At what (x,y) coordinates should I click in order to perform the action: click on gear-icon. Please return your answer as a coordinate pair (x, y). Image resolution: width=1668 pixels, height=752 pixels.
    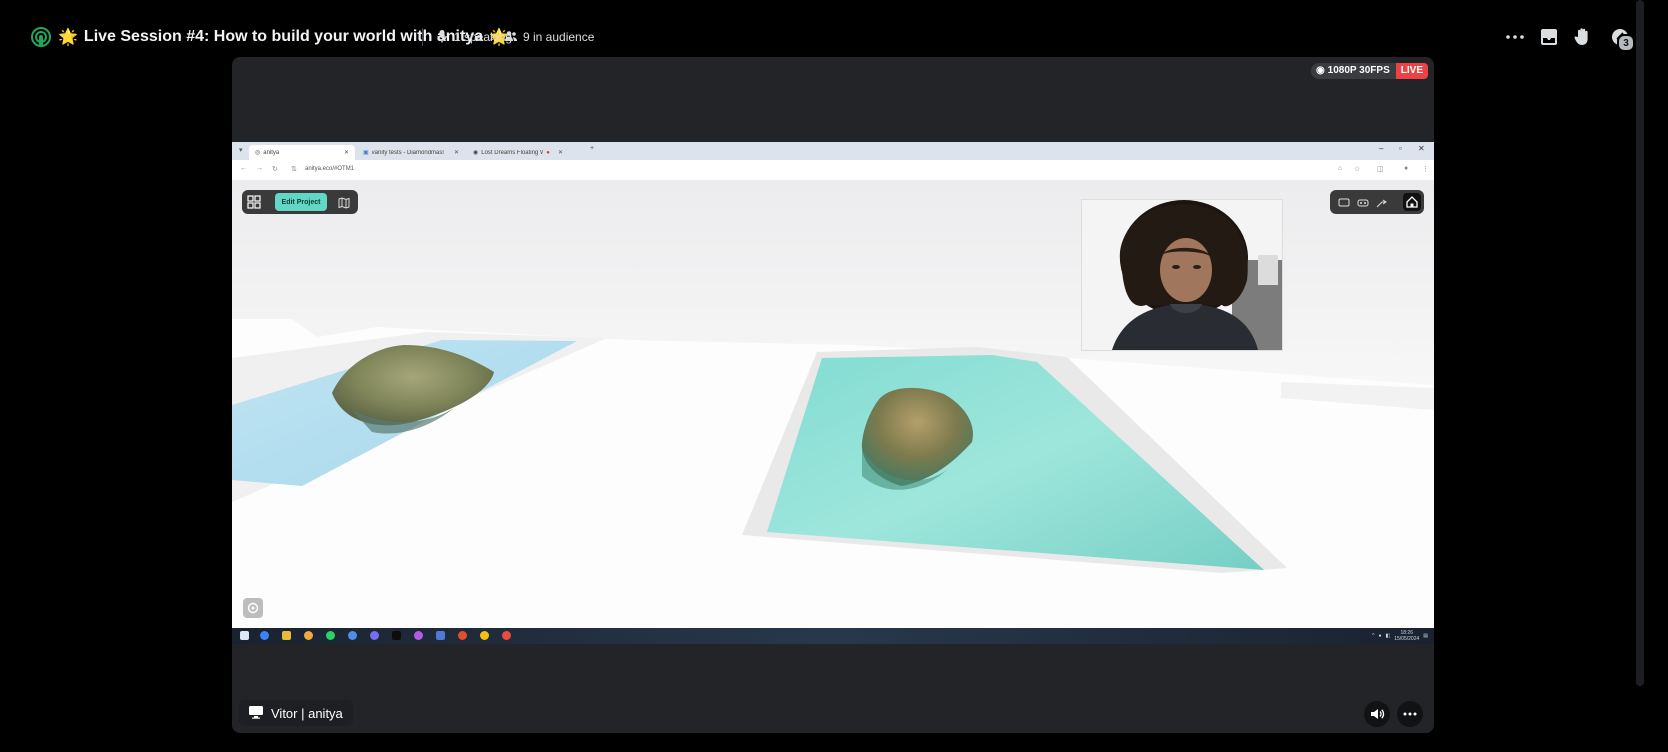
    Looking at the image, I should click on (253, 608).